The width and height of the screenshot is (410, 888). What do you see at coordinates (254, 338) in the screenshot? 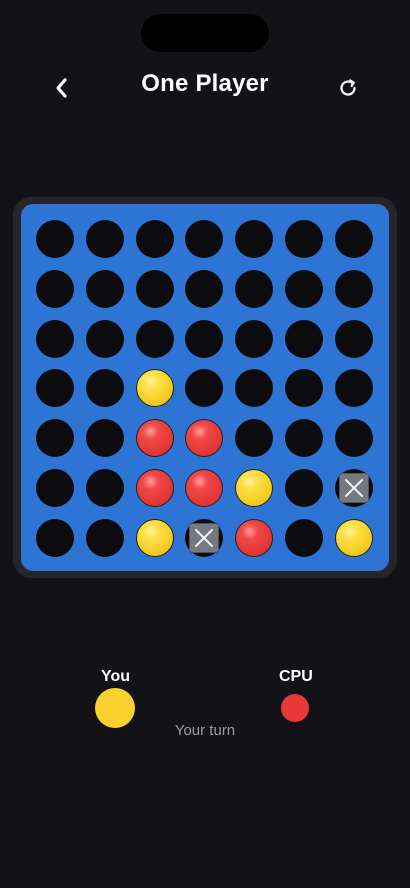
I see `board-cell-r3-c5-empty` at bounding box center [254, 338].